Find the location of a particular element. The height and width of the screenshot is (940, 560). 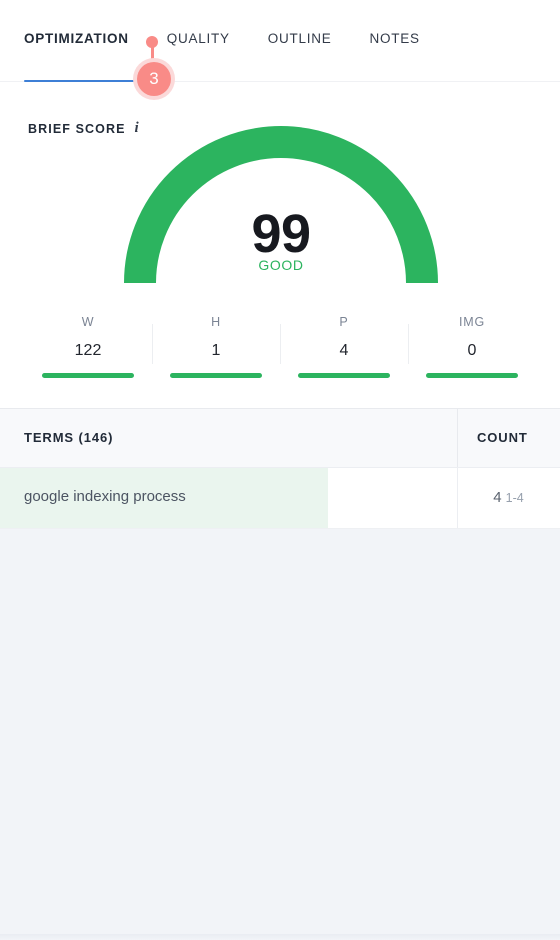

tab-quality: QUALITY is located at coordinates (198, 38).